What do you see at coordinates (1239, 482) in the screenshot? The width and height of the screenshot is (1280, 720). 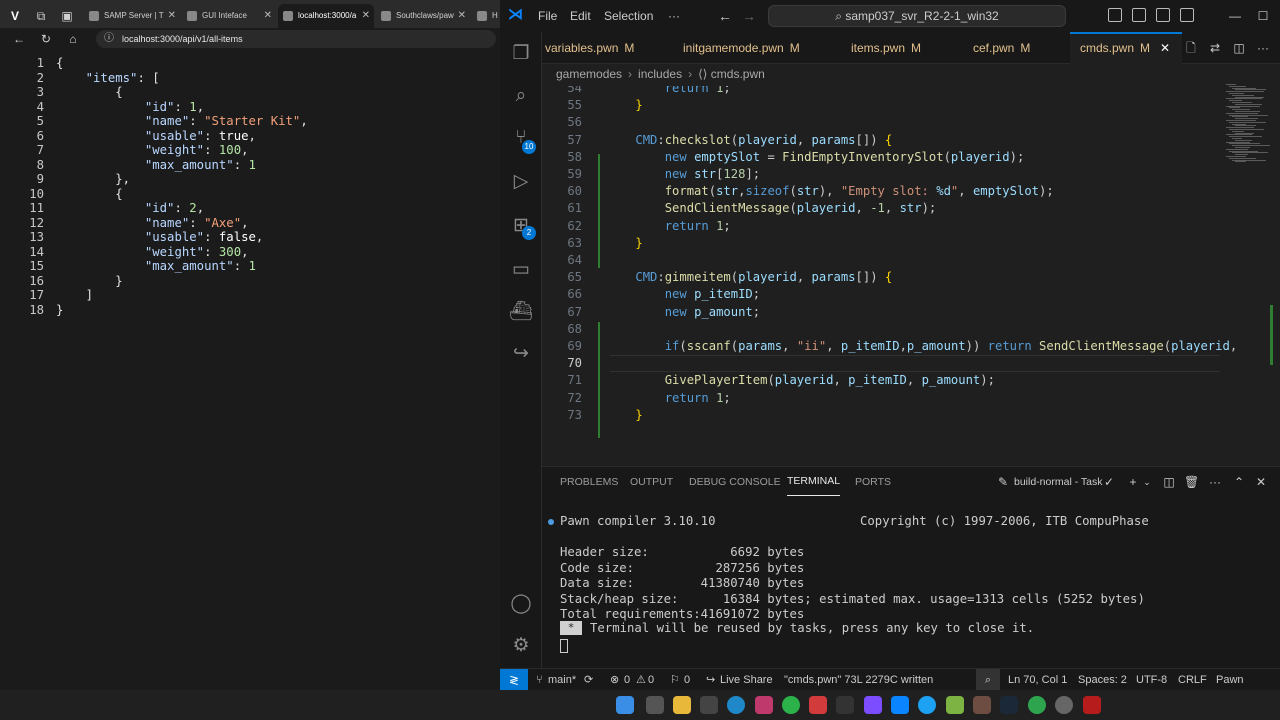 I see `maximize-panel-icon: ⌃` at bounding box center [1239, 482].